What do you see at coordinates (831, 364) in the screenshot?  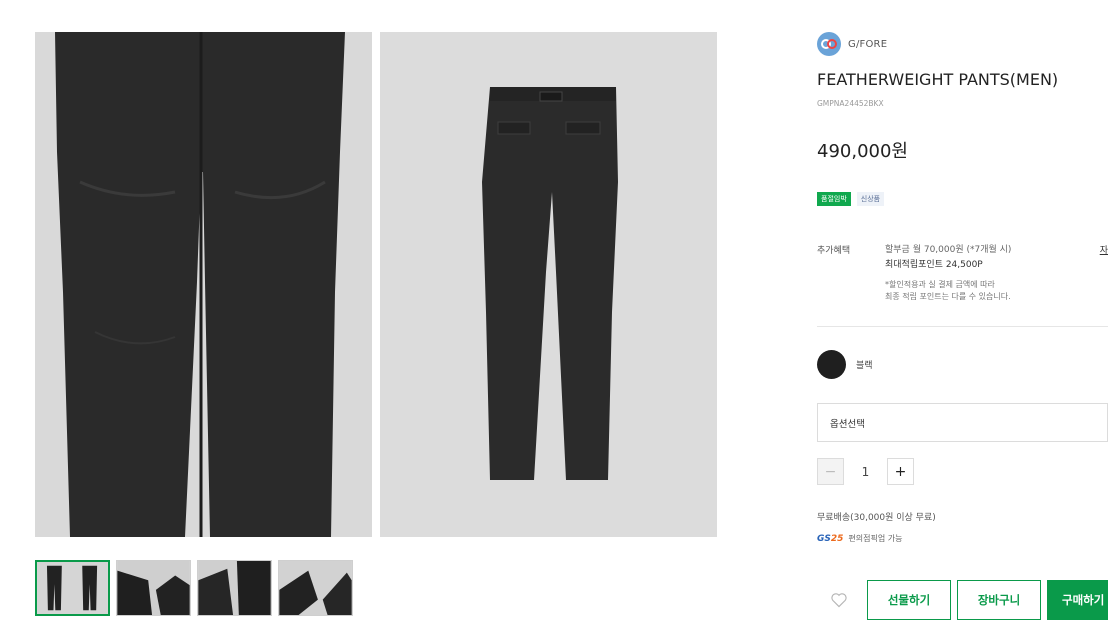 I see `color-swatch-black` at bounding box center [831, 364].